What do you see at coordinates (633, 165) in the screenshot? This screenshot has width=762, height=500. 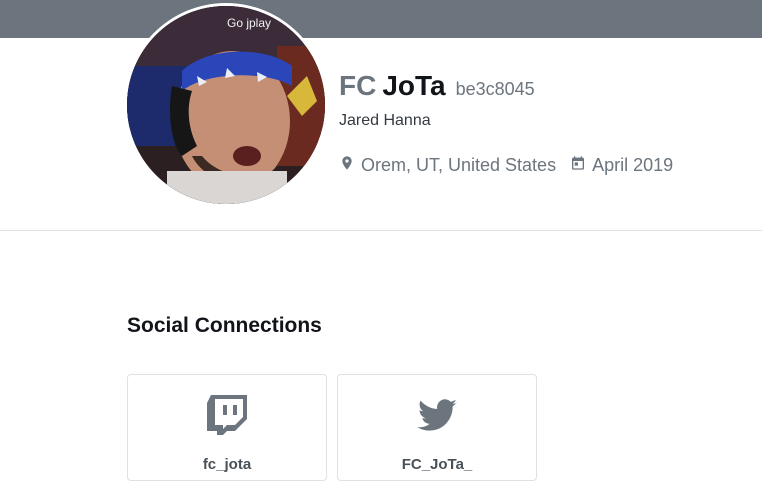 I see `joined-text: April 2019` at bounding box center [633, 165].